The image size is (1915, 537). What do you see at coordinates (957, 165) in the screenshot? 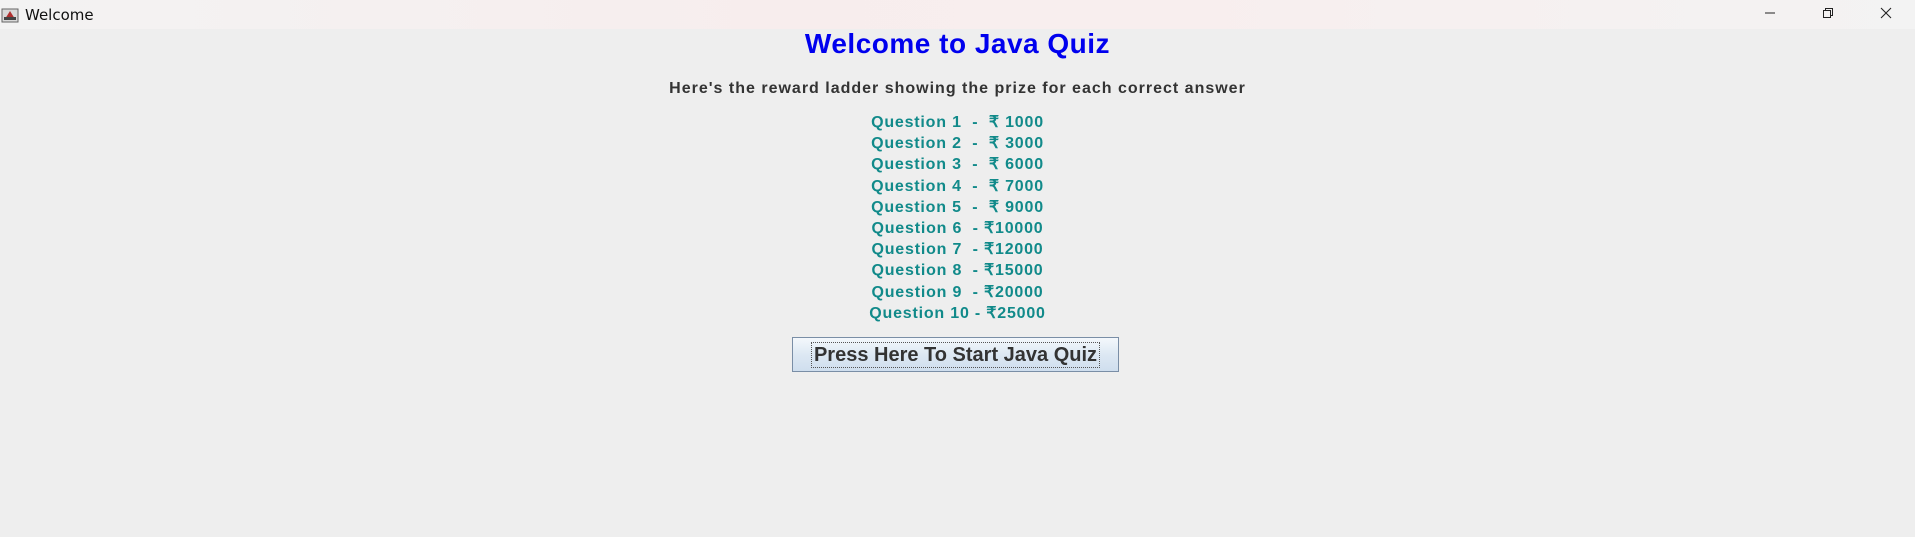
I see `ladder-item: Question 3 - ₹ 6000` at bounding box center [957, 165].